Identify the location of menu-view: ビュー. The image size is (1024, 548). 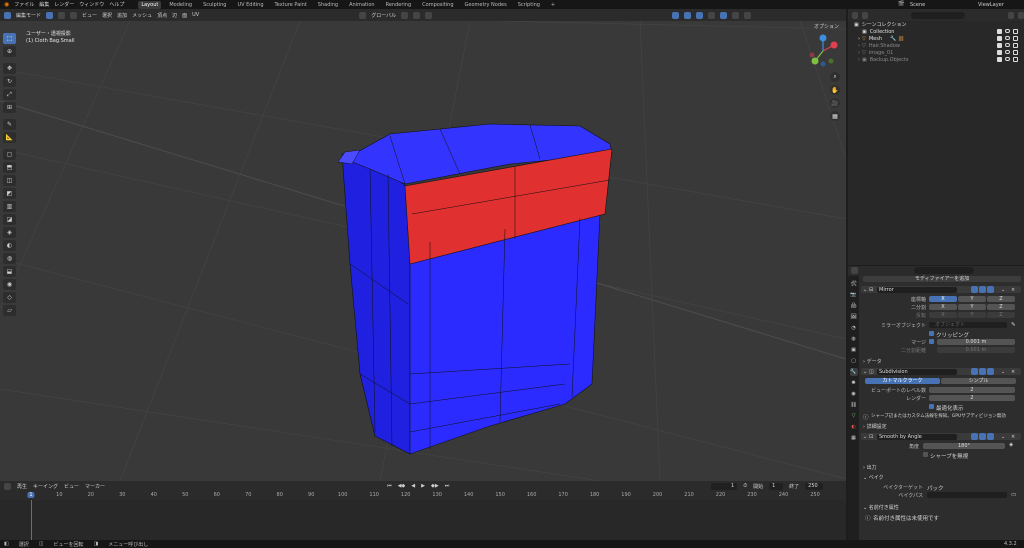
(89, 15).